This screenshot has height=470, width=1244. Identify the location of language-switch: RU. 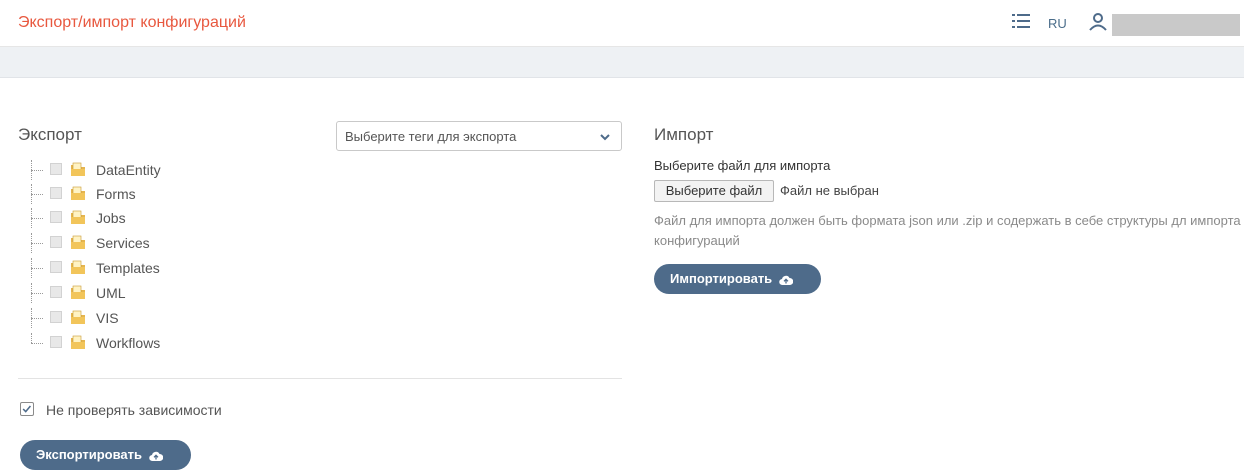
(1057, 23).